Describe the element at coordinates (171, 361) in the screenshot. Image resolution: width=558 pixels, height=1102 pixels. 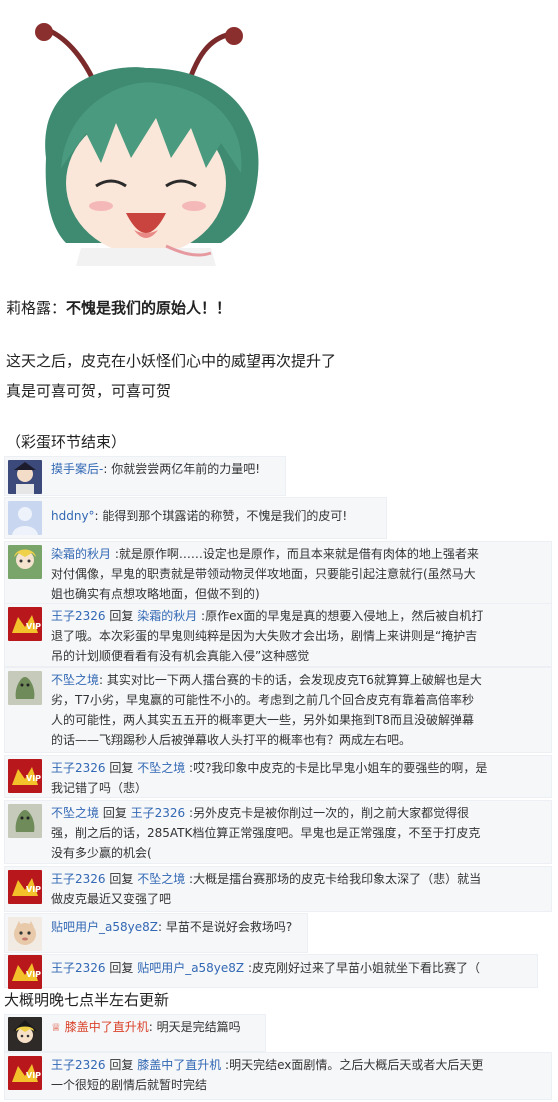
I see `story-line-1: 这天之后，皮克在小妖怪们心中的威望再次提升了` at that location.